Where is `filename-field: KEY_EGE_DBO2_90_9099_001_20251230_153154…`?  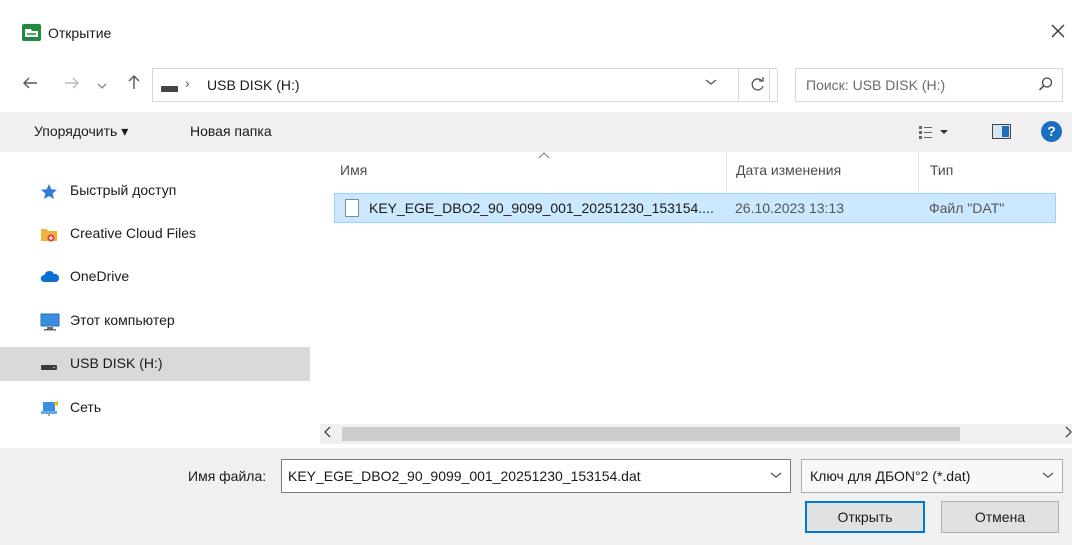 filename-field: KEY_EGE_DBO2_90_9099_001_20251230_153154… is located at coordinates (536, 476).